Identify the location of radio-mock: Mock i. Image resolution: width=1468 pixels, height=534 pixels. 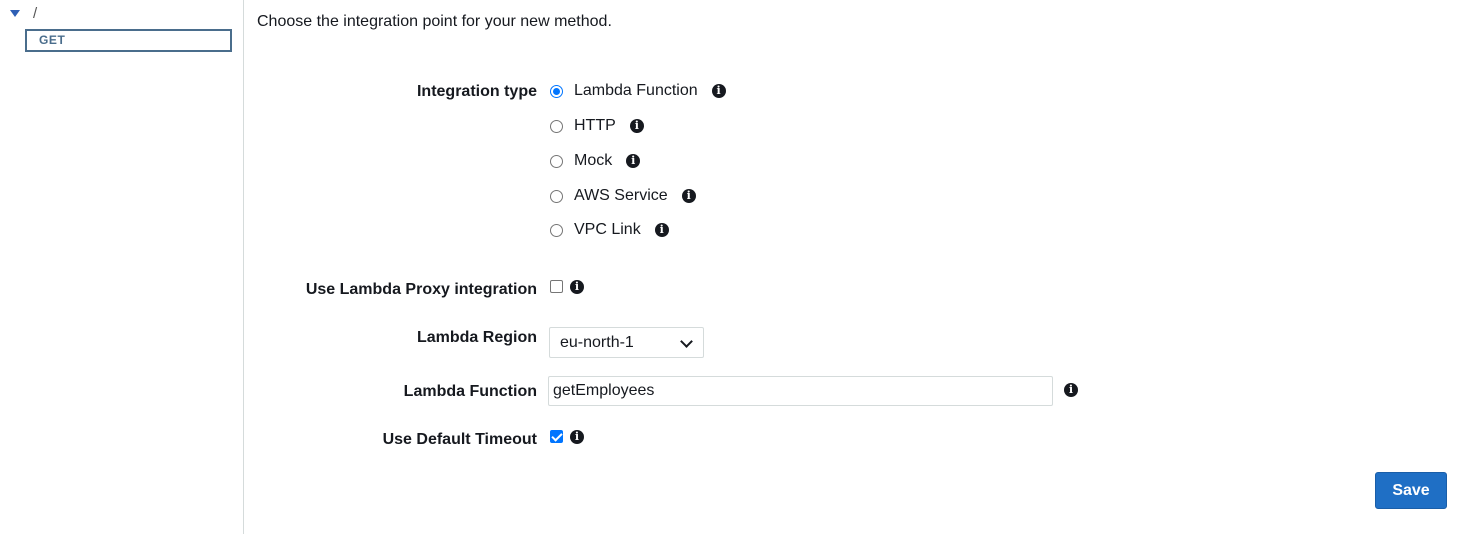
(594, 161).